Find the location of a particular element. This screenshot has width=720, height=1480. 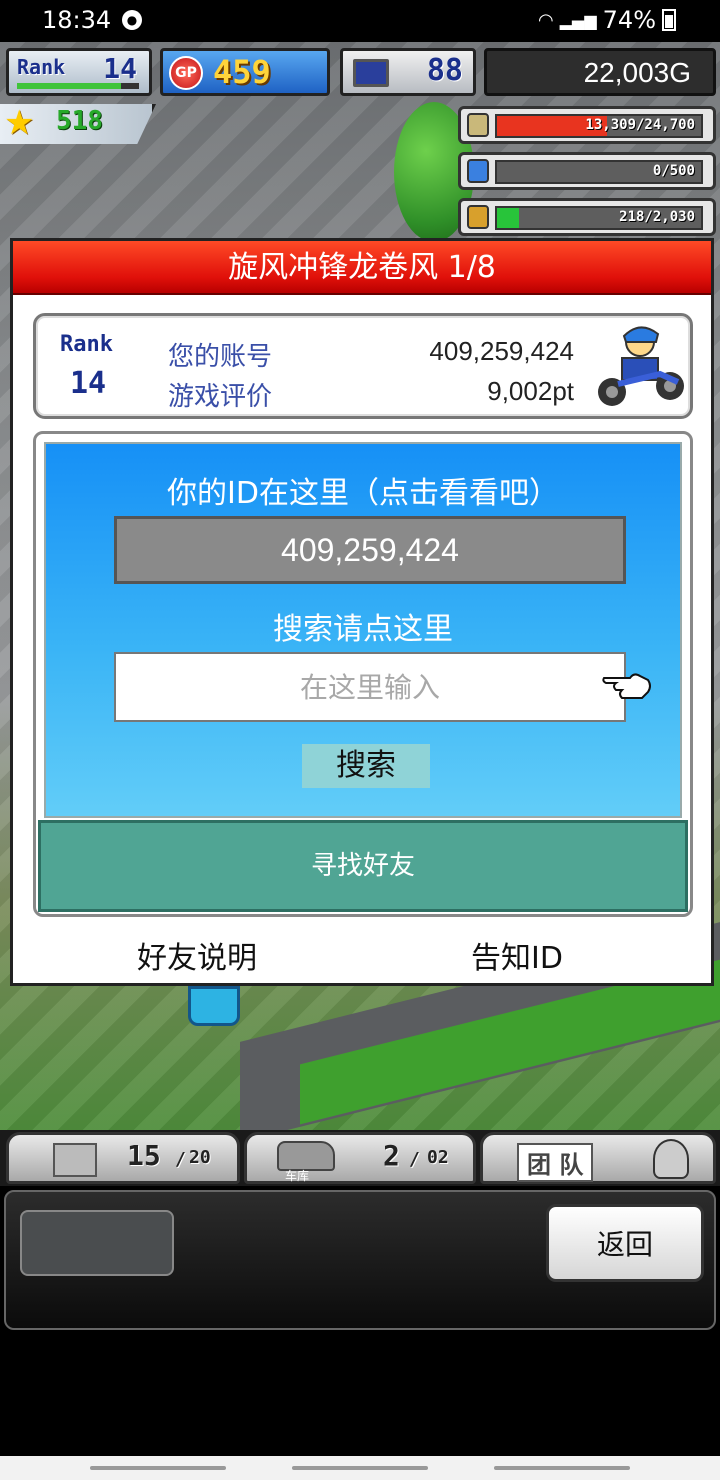

account-label: 您的账号 is located at coordinates (220, 357).